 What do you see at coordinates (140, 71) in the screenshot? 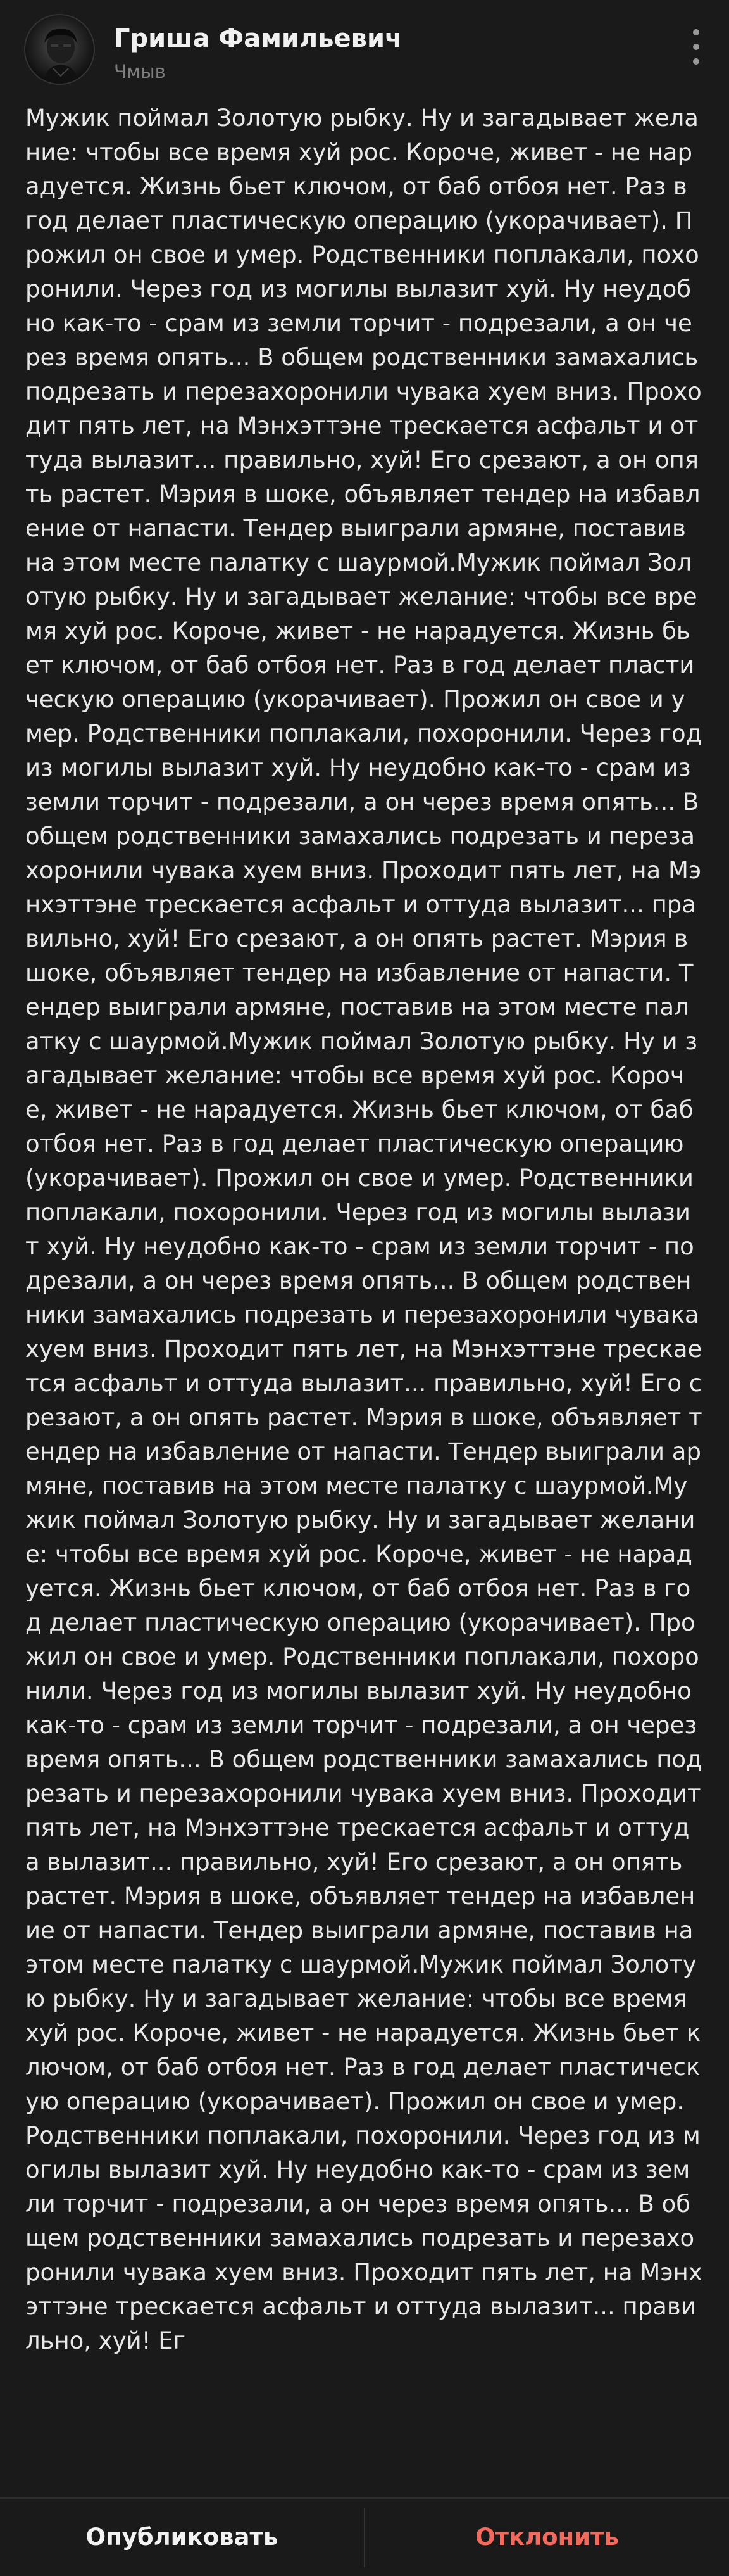
I see `author-subtitle: Чмыв` at bounding box center [140, 71].